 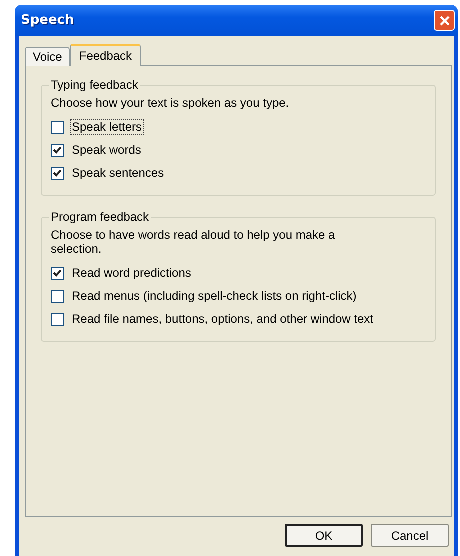 What do you see at coordinates (410, 535) in the screenshot?
I see `cancel-button: Cancel` at bounding box center [410, 535].